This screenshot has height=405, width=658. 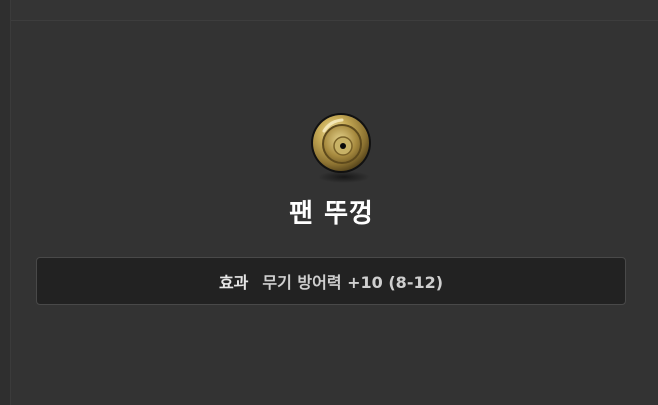 What do you see at coordinates (336, 147) in the screenshot?
I see `shield-icon` at bounding box center [336, 147].